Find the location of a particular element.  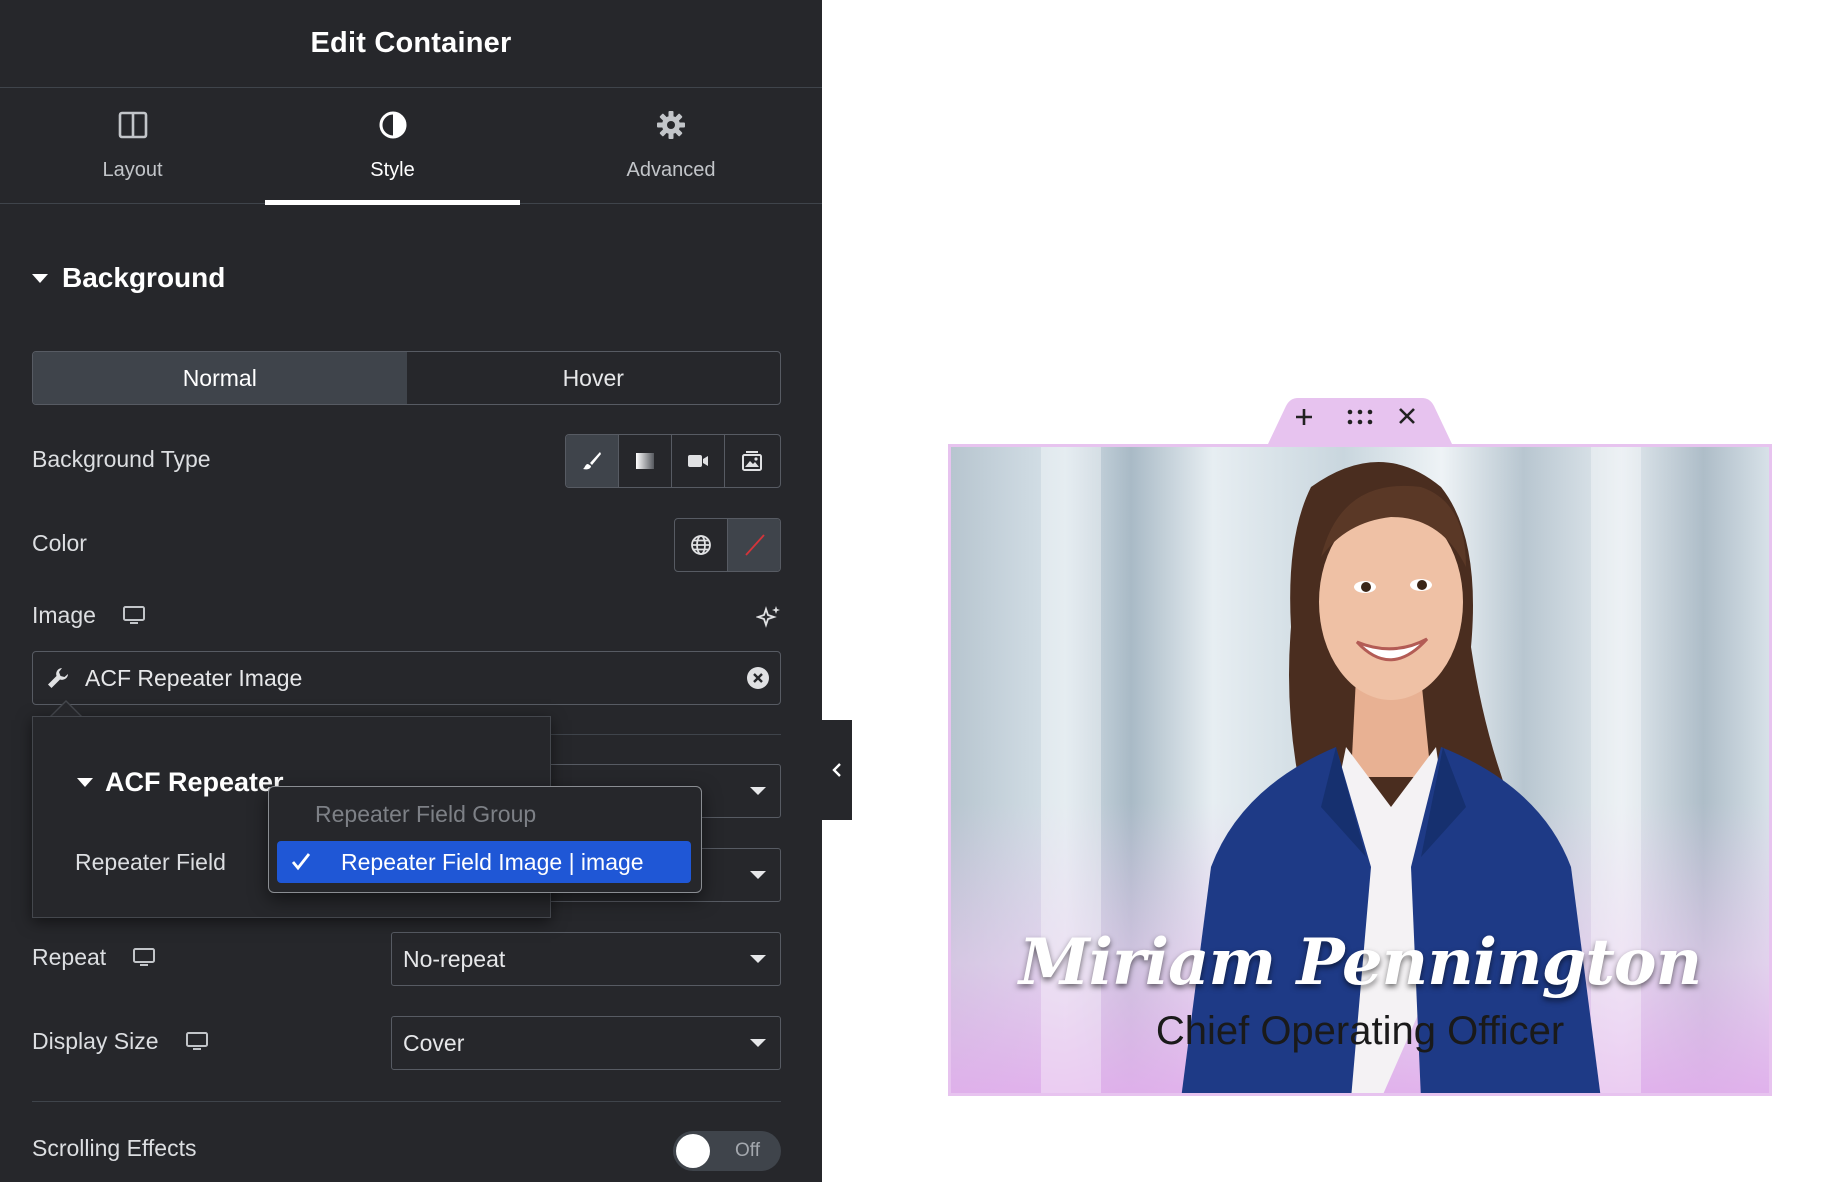

gradient-icon is located at coordinates (645, 461).